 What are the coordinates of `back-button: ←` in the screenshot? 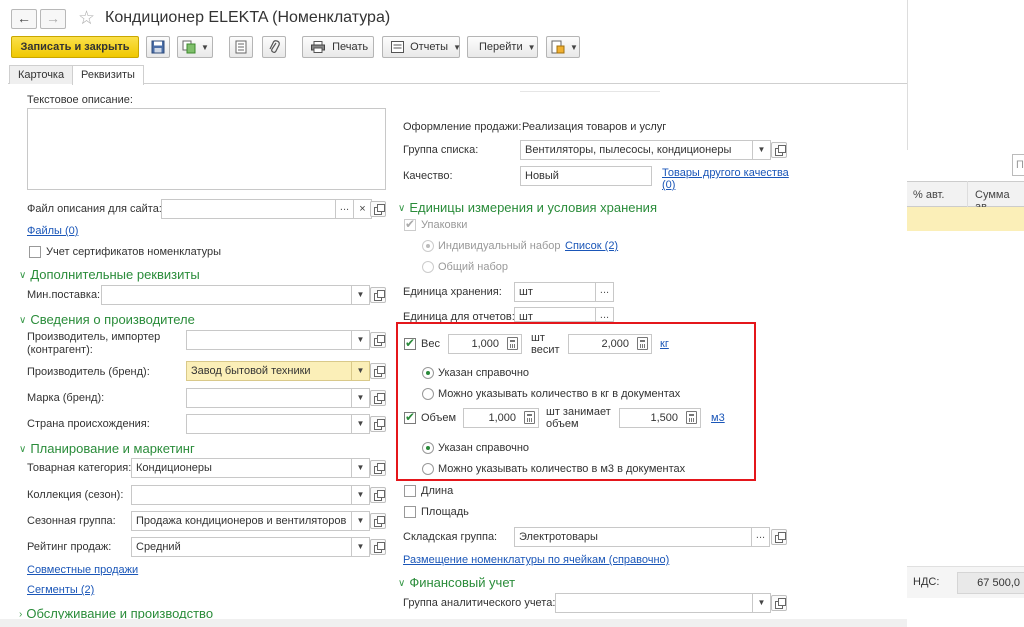 It's located at (24, 19).